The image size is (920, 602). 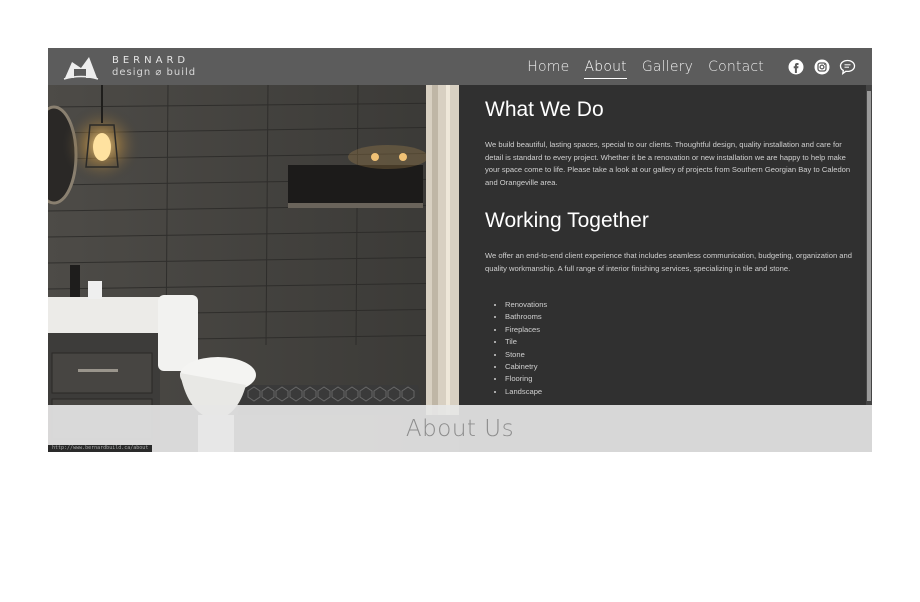 I want to click on service-item: Fireplaces, so click(x=526, y=330).